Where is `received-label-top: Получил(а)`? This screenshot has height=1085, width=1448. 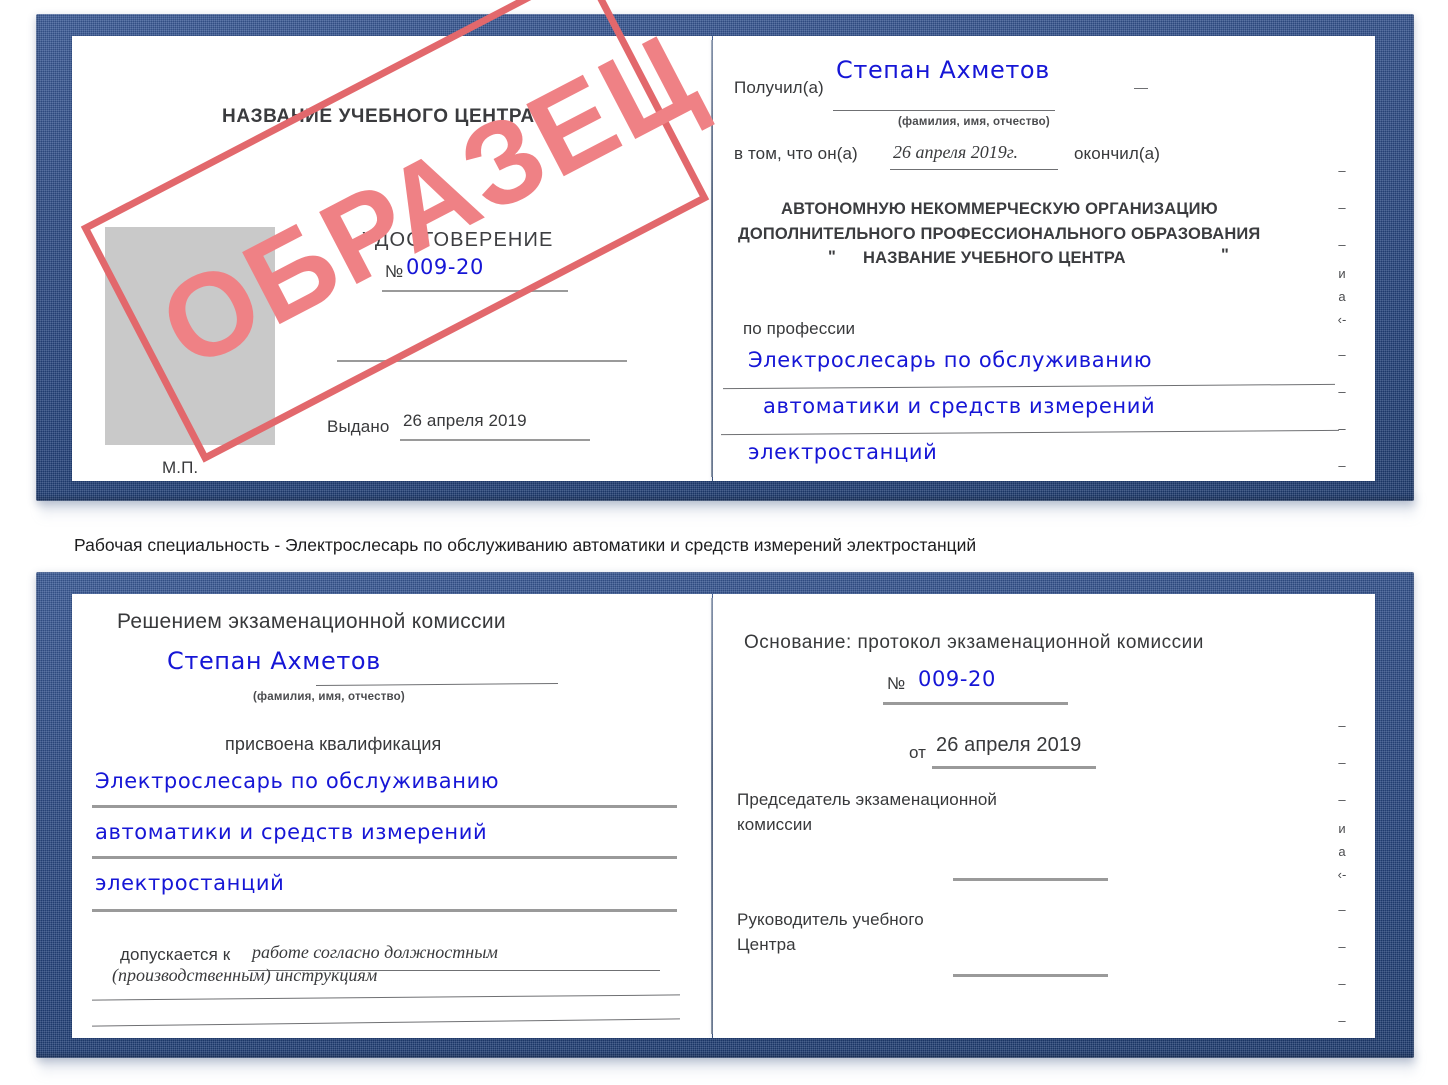 received-label-top: Получил(а) is located at coordinates (779, 87).